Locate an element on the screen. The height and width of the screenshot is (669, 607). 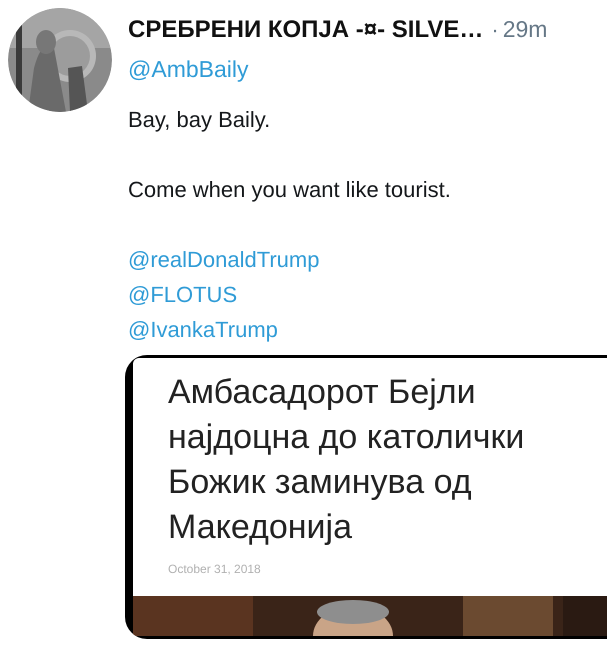
tweet-text: Come when you want like tourist. is located at coordinates (290, 190).